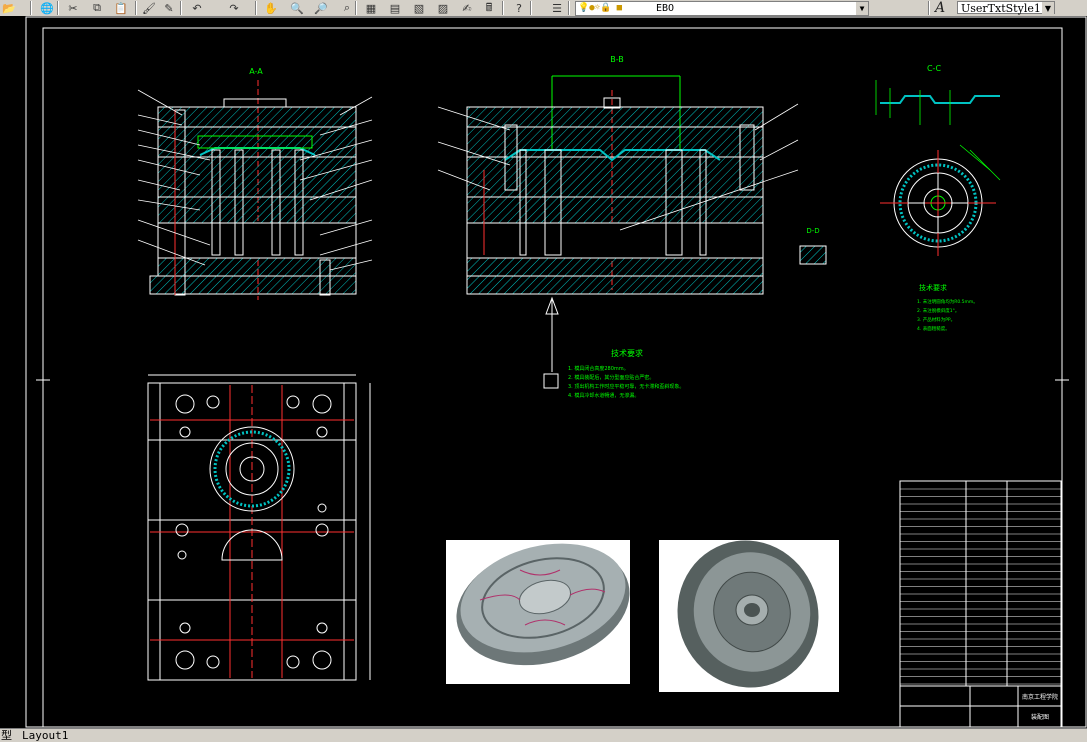 This screenshot has width=1087, height=742. Describe the element at coordinates (234, 8) in the screenshot. I see `redo-icon: ↷` at that location.